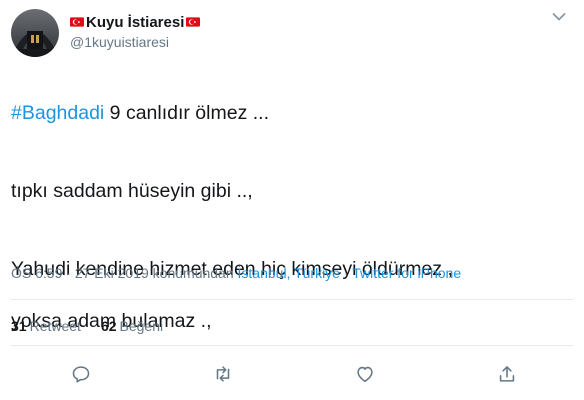 The height and width of the screenshot is (400, 584). Describe the element at coordinates (559, 17) in the screenshot. I see `chevron-down-icon` at that location.